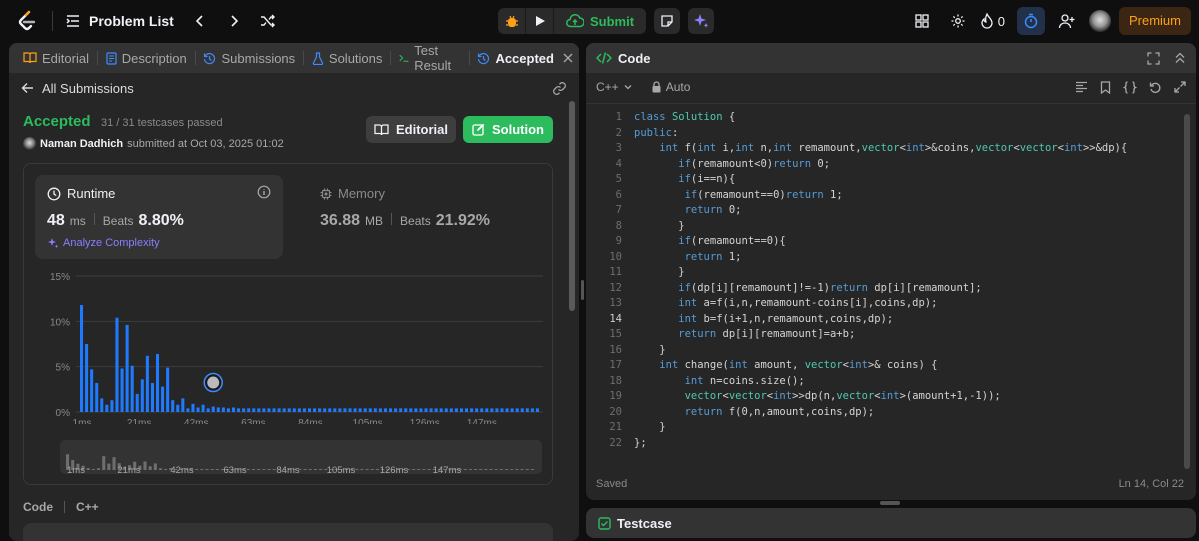 The image size is (1199, 541). I want to click on code-line: class Solution {, so click(880, 118).